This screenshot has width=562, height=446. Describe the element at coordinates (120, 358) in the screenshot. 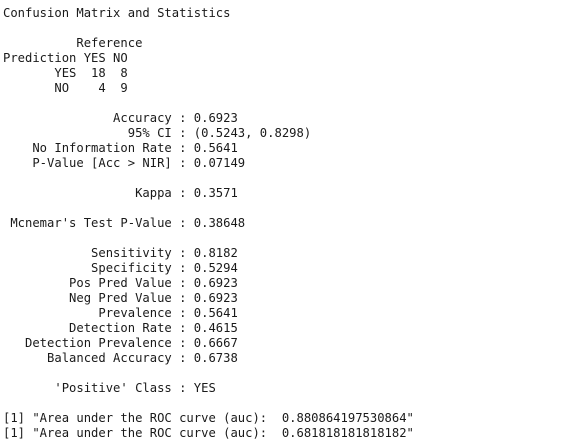

I see `console-line-balanced-accuracy: Balanced Accuracy : 0.6738` at that location.